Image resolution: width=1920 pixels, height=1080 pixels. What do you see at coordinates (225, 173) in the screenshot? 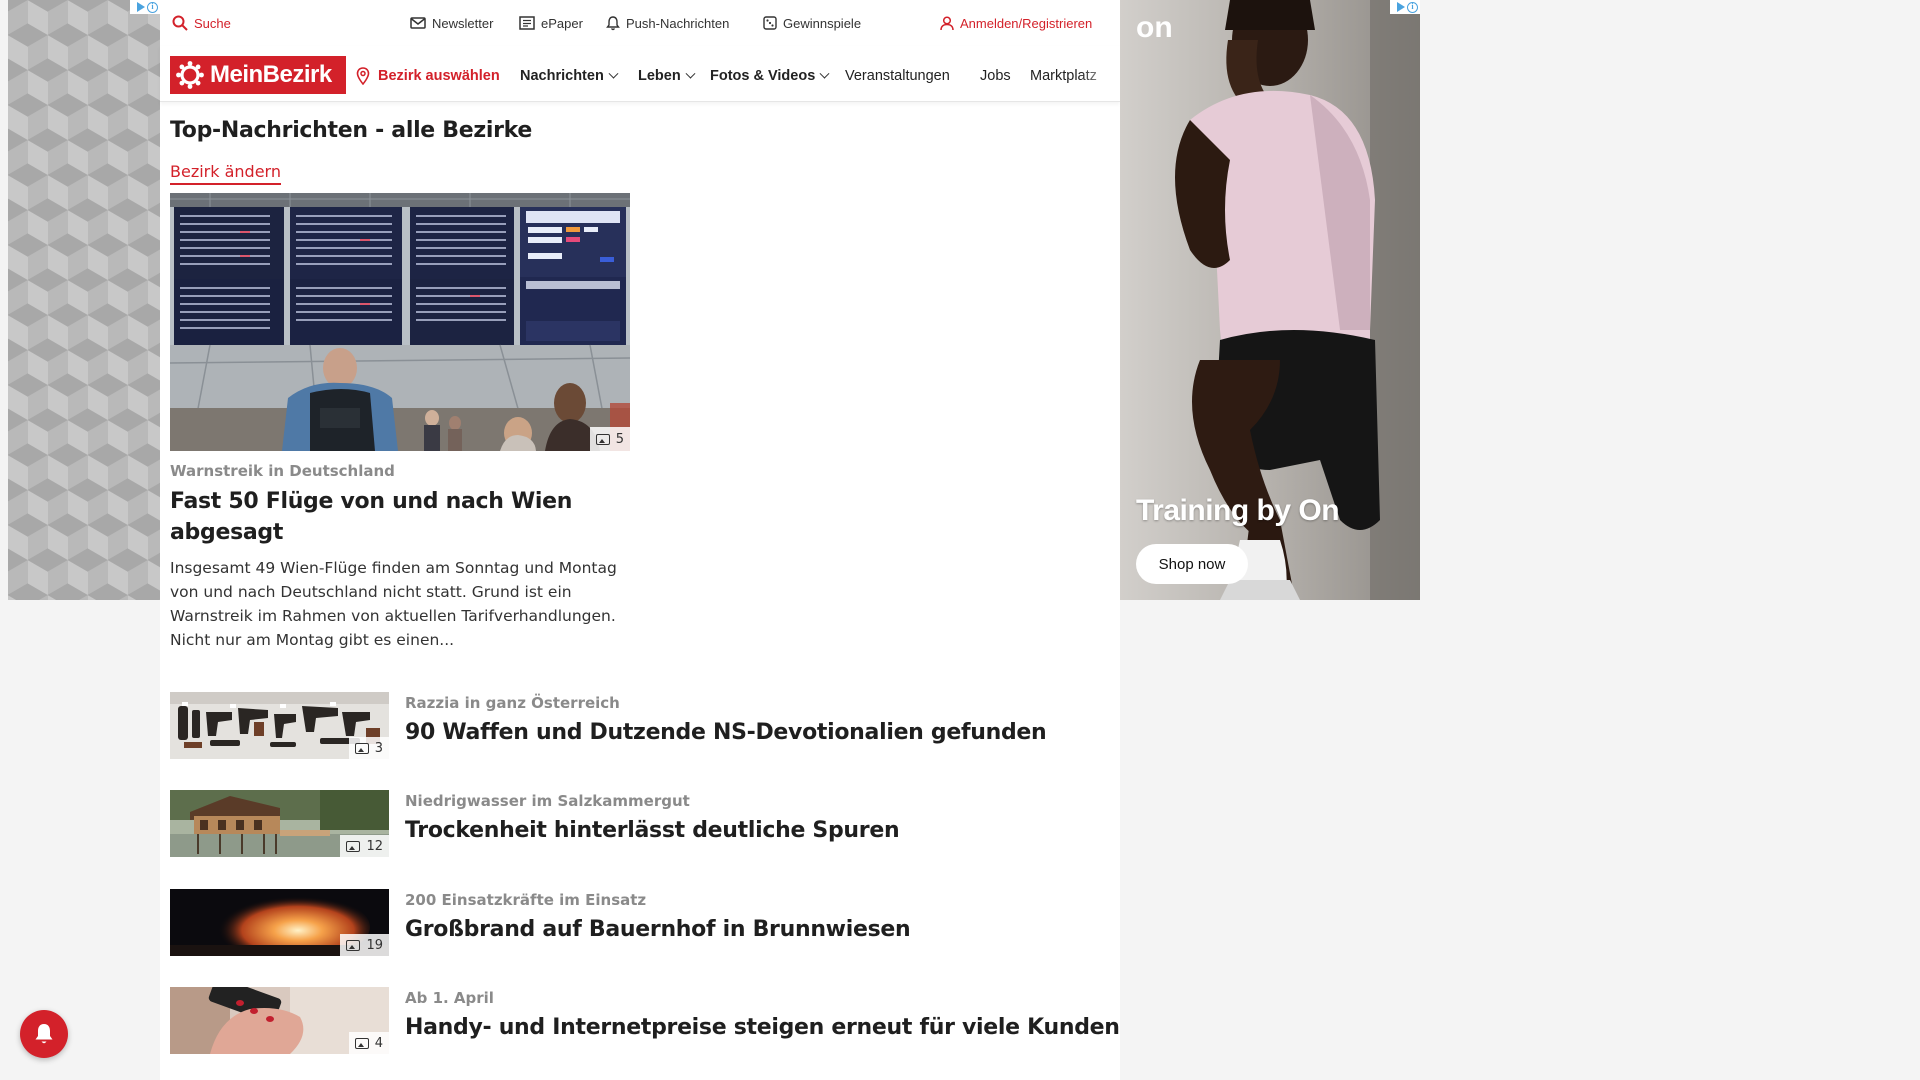
I see `change-district-link: Bezirk ändern` at bounding box center [225, 173].